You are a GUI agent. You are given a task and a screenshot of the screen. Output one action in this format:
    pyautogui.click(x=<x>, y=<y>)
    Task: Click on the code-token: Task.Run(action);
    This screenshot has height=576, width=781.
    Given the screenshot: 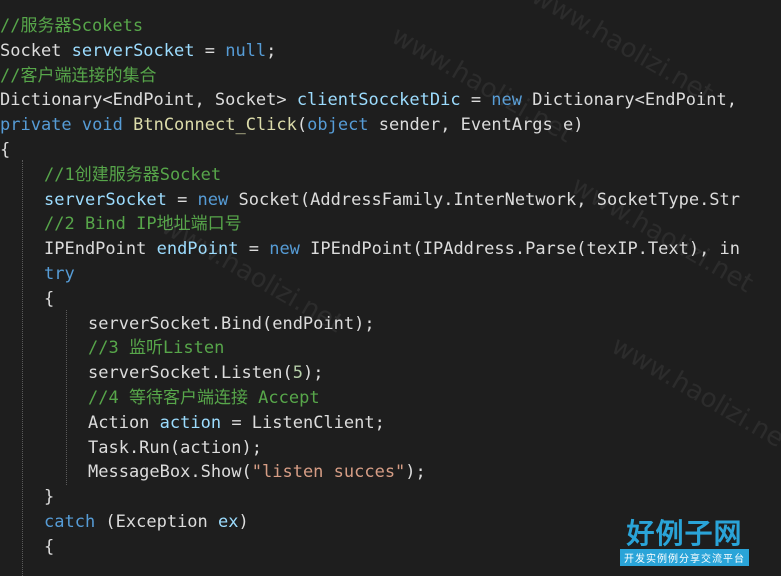 What is the action you would take?
    pyautogui.click(x=175, y=447)
    